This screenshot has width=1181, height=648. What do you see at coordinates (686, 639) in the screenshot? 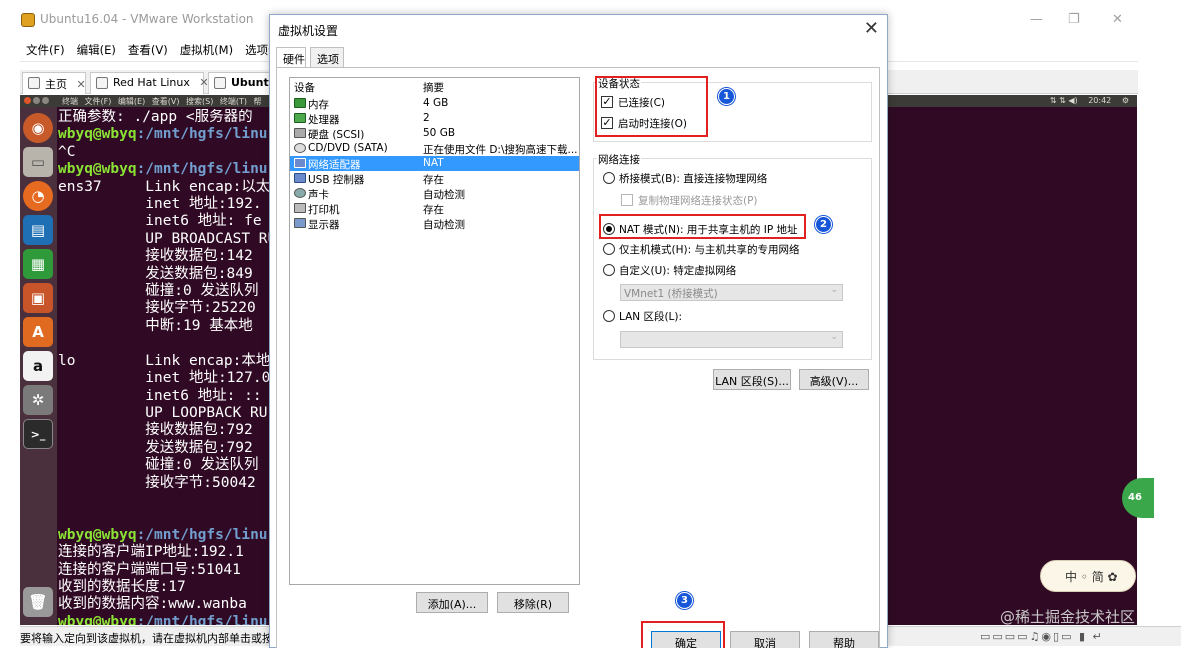
I see `ok-button: 确定` at bounding box center [686, 639].